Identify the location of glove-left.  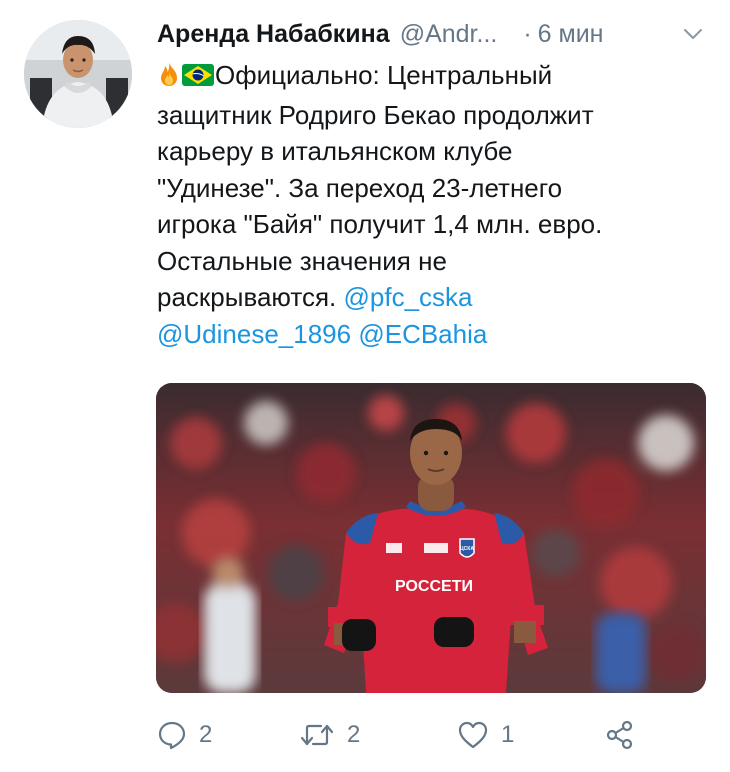
(359, 635).